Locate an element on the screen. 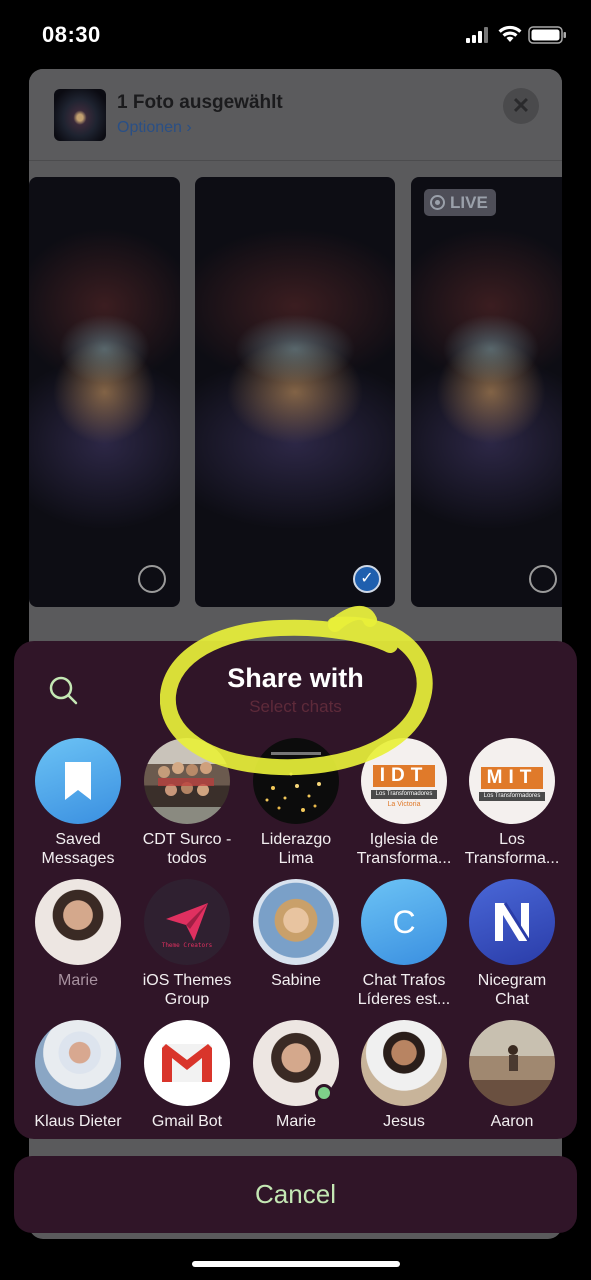  avatar: Theme Creators is located at coordinates (187, 922).